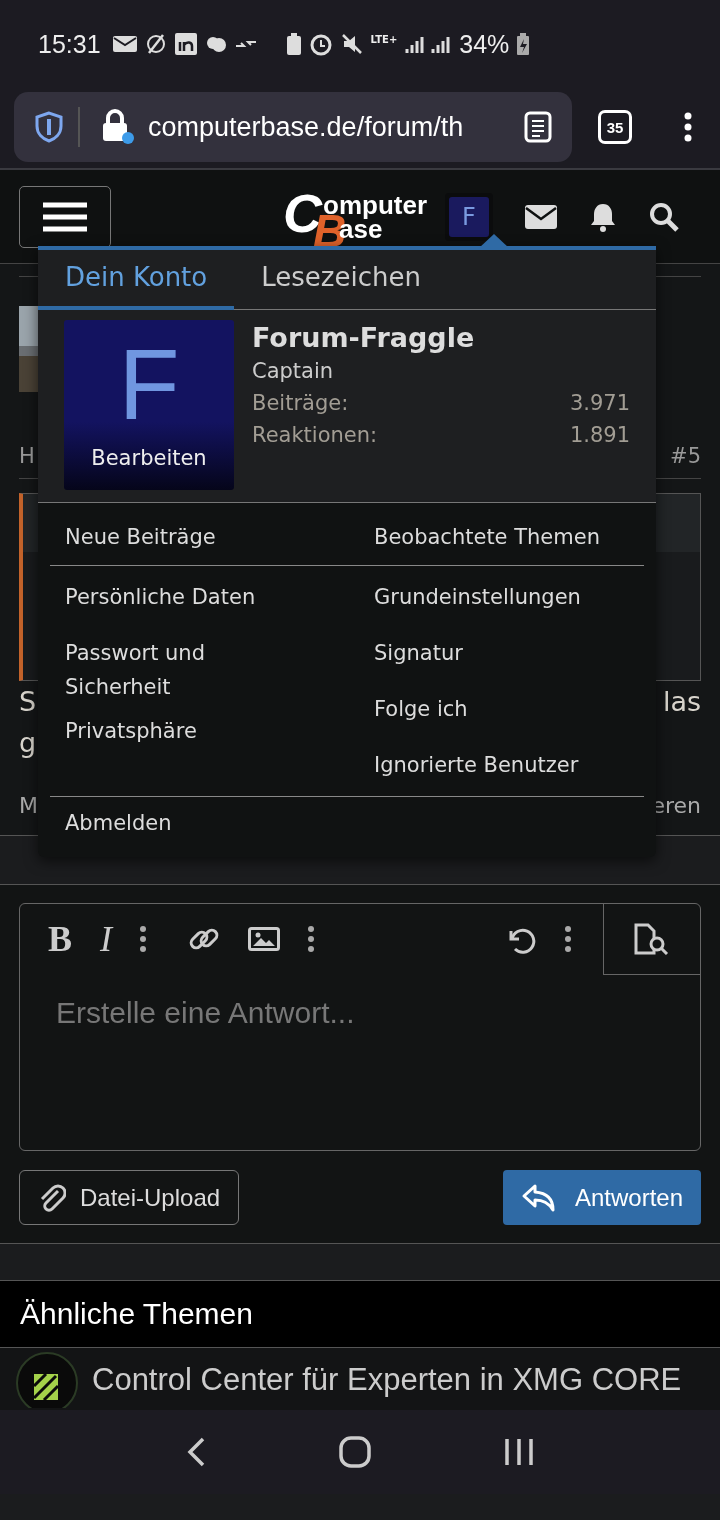 This screenshot has height=1520, width=720. Describe the element at coordinates (174, 670) in the screenshot. I see `menu-link: Passwort und Sicherheit` at that location.